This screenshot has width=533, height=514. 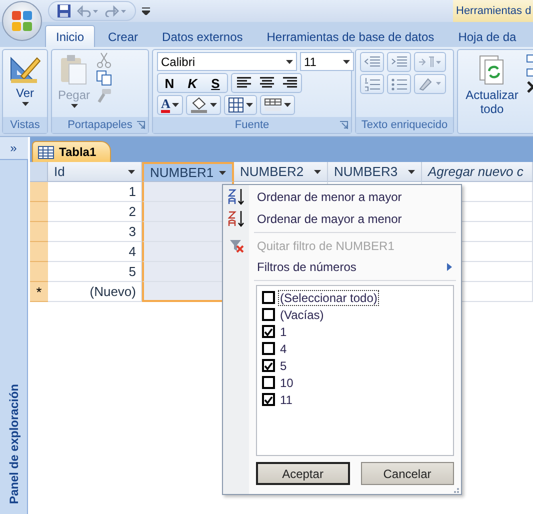 What do you see at coordinates (236, 105) in the screenshot?
I see `grid-icon` at bounding box center [236, 105].